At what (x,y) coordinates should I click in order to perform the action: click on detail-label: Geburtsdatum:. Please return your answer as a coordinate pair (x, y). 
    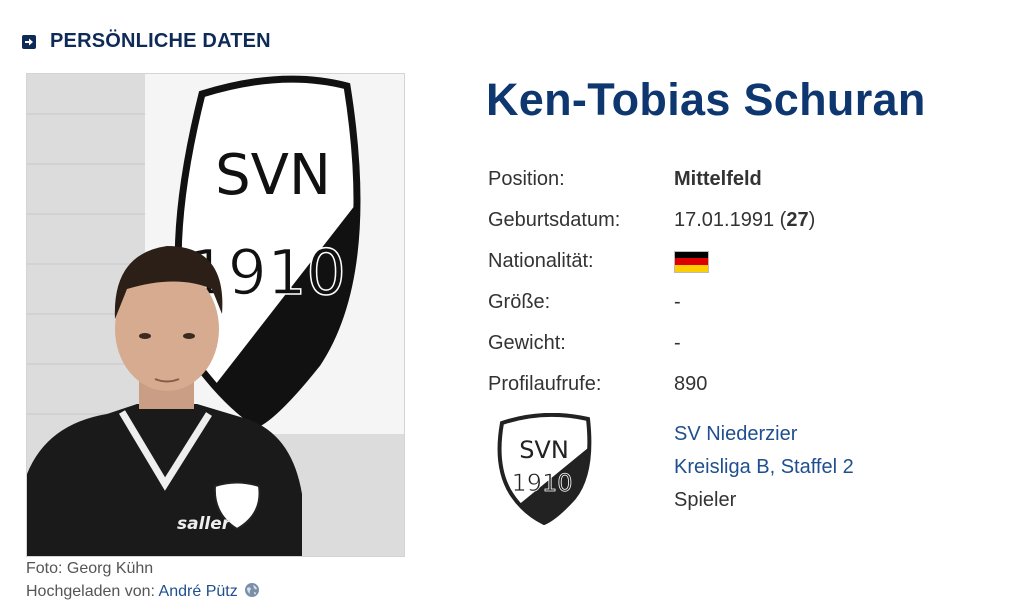
    Looking at the image, I should click on (554, 220).